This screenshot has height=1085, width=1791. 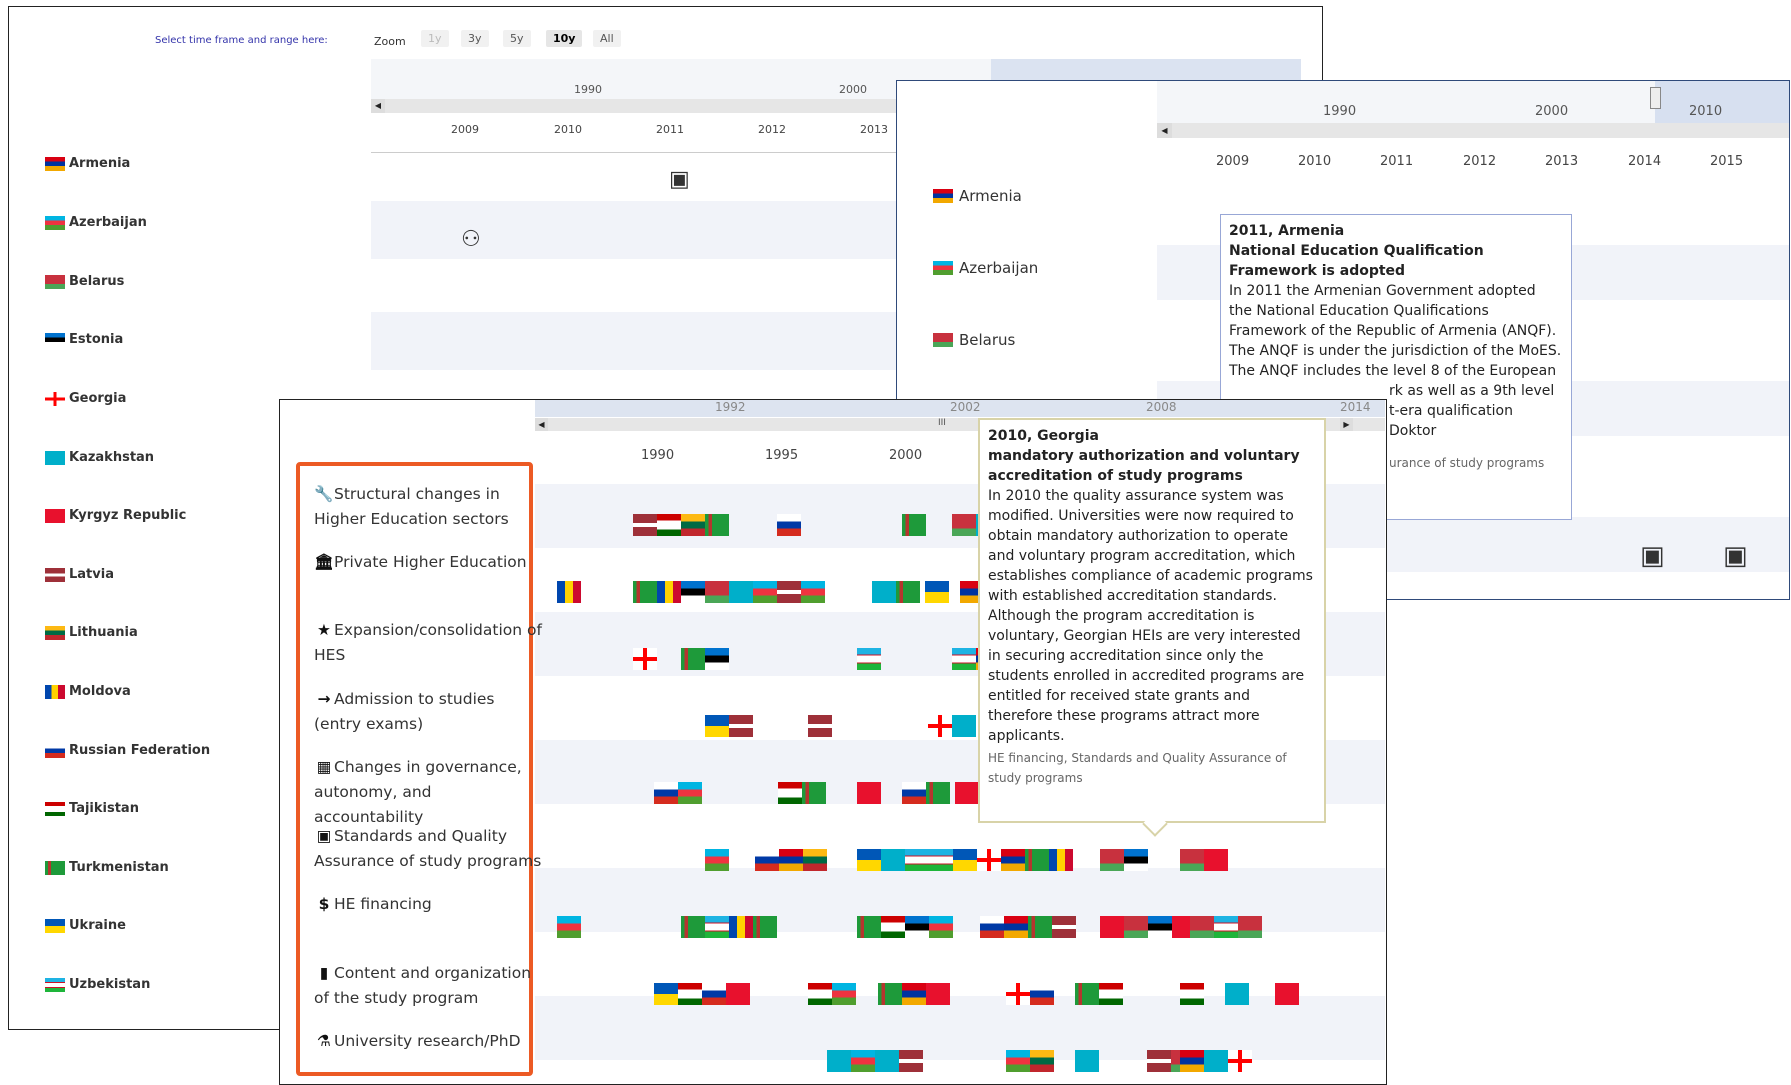 I want to click on scroll-grip-icon: III, so click(x=942, y=423).